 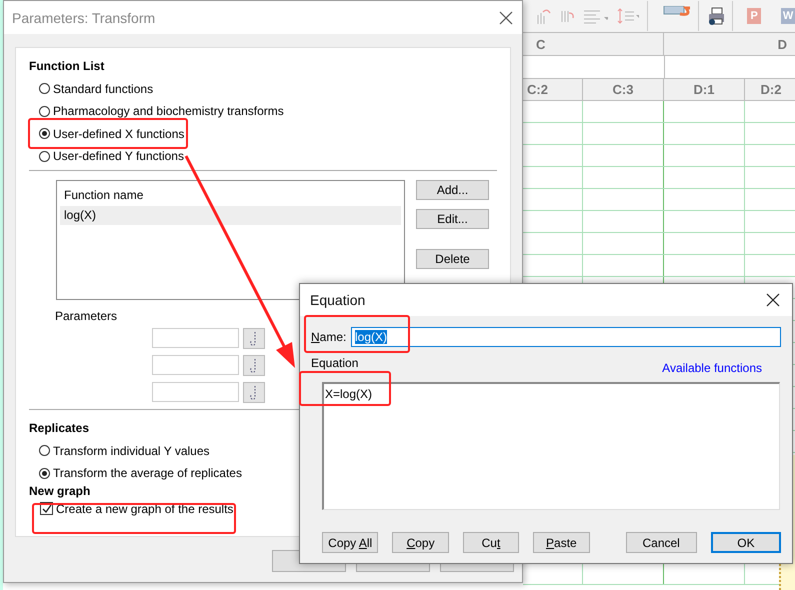 I want to click on equation-field: X=log(X), so click(x=551, y=446).